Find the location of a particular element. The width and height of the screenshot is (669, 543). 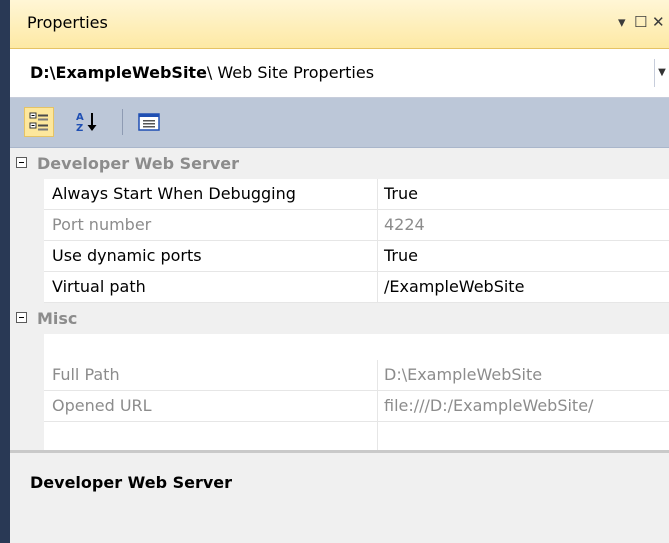

categorized-button is located at coordinates (39, 122).